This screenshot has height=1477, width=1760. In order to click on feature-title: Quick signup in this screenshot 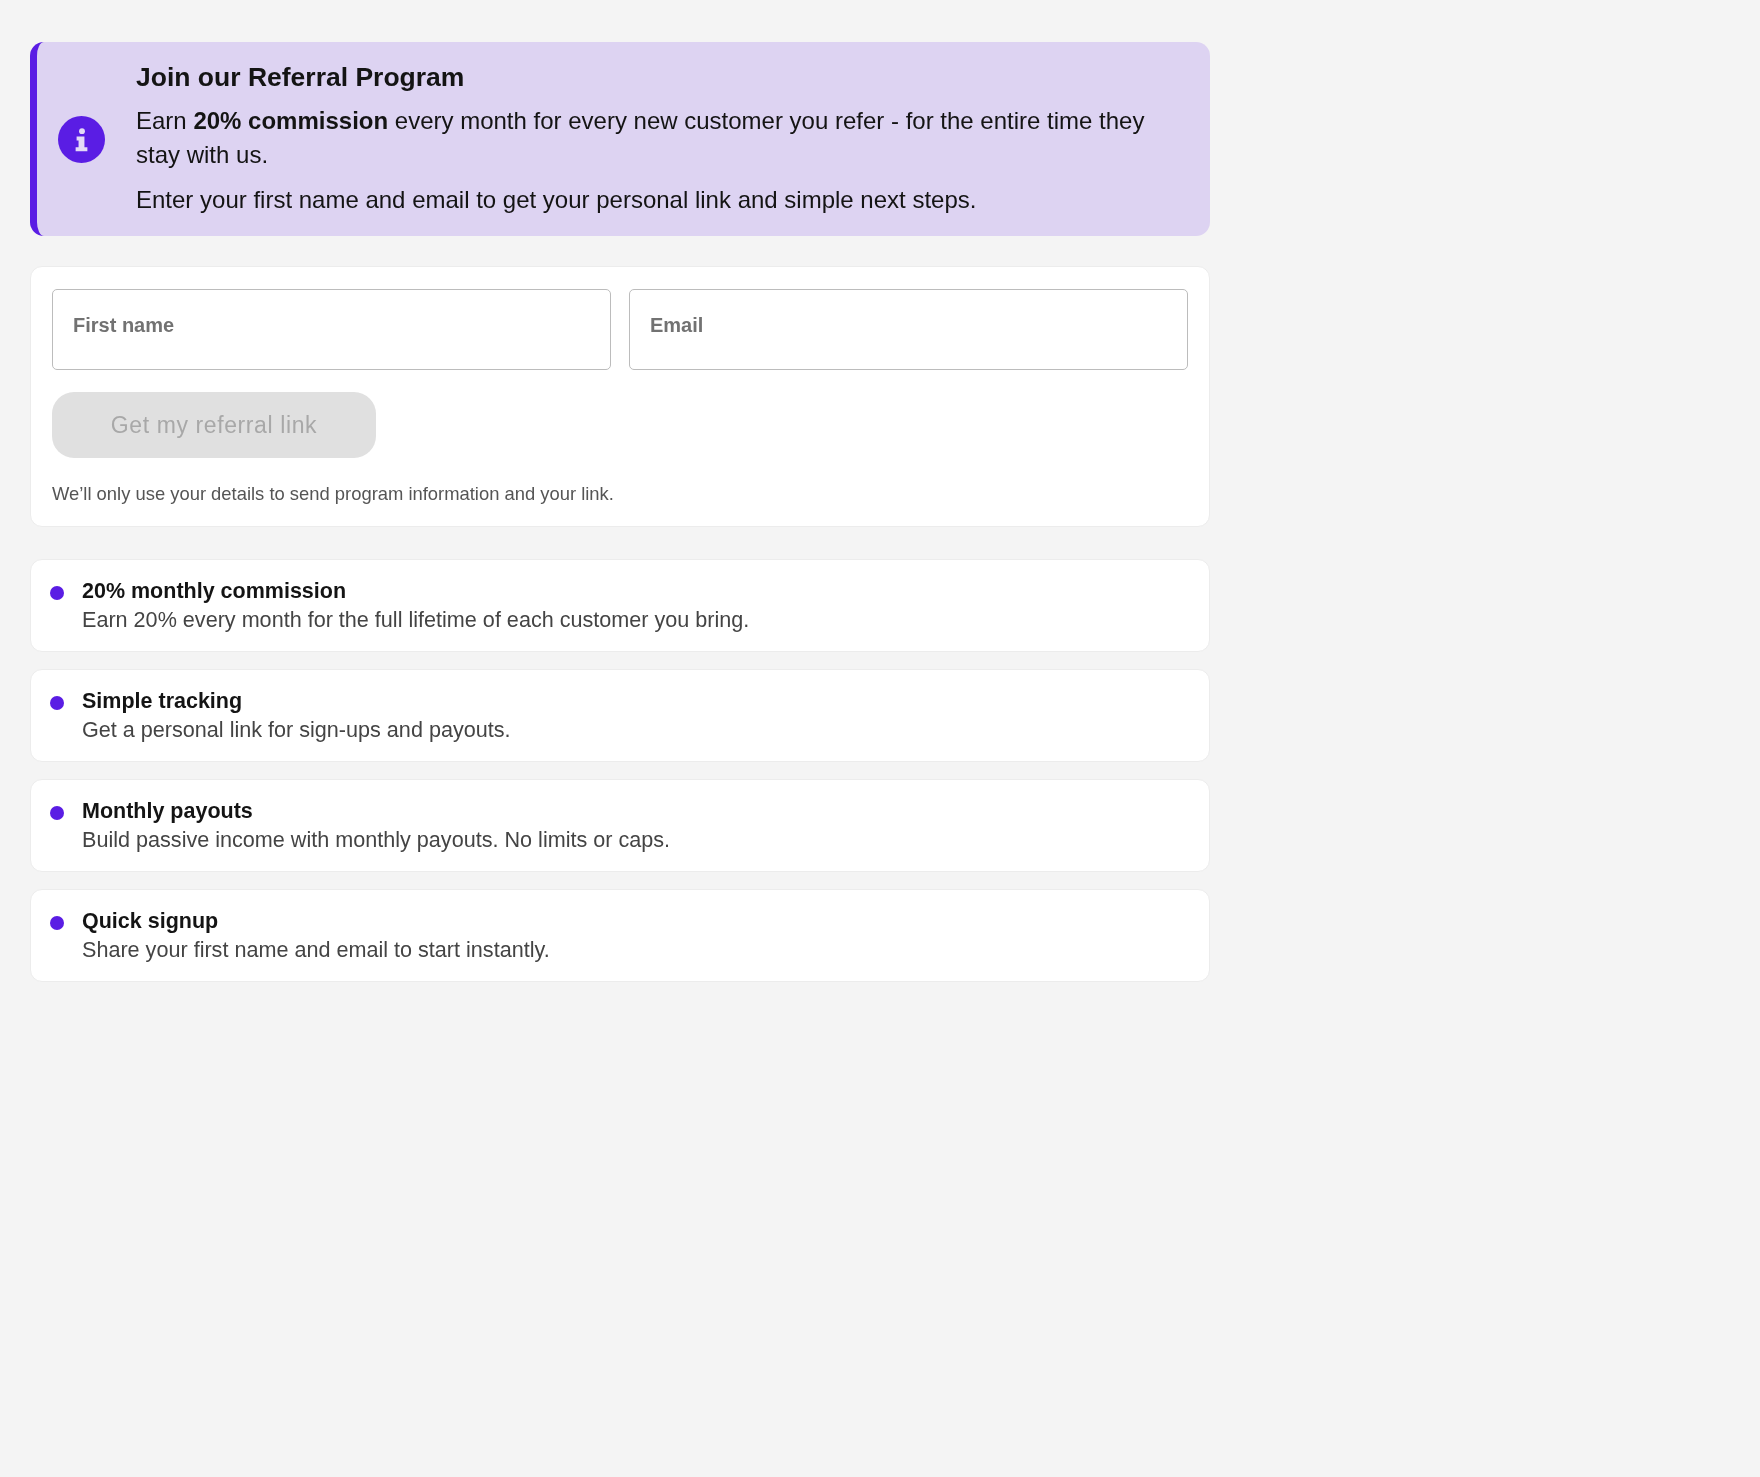, I will do `click(151, 921)`.